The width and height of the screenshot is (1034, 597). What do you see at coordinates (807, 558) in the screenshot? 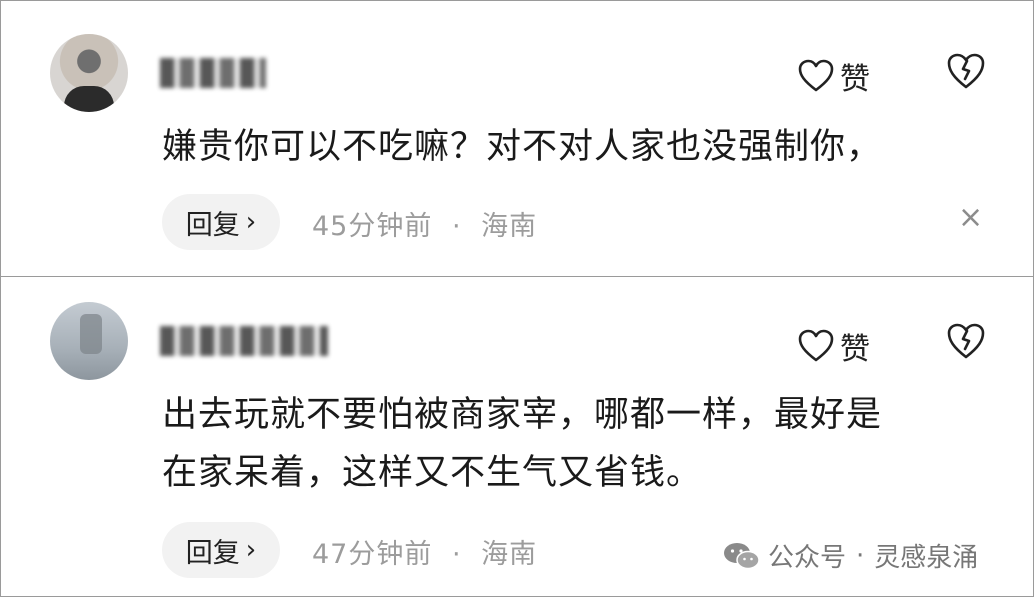
I see `watermark-prefix: 公众号` at bounding box center [807, 558].